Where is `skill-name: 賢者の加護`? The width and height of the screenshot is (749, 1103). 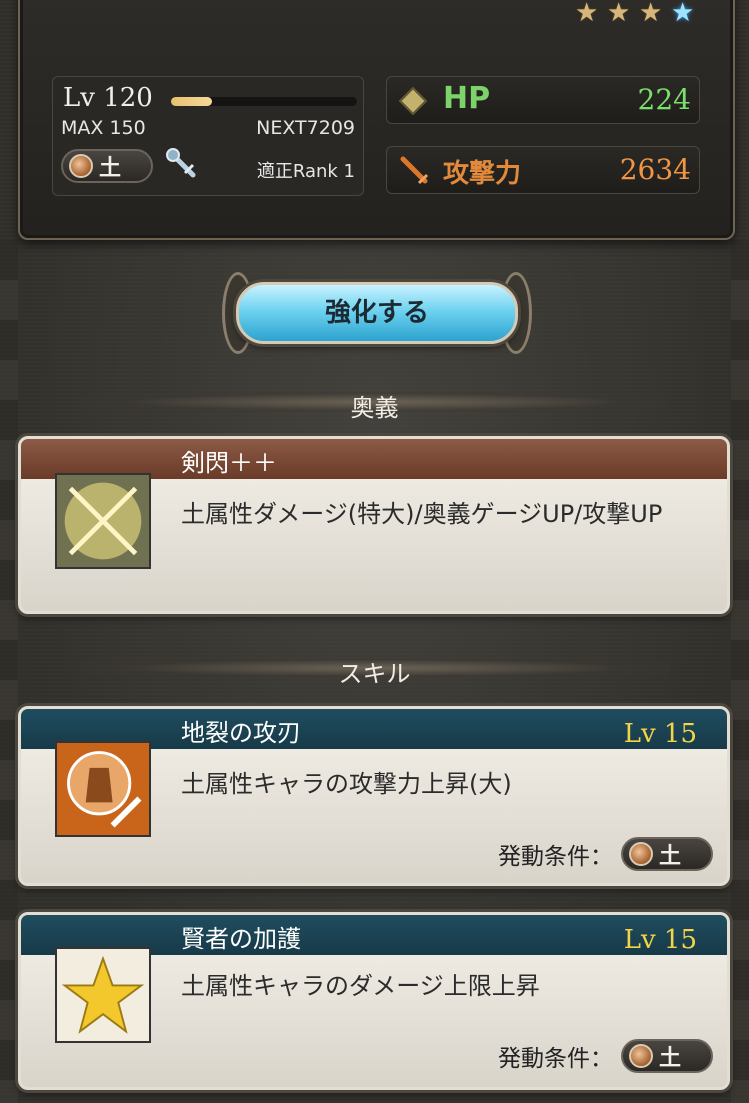 skill-name: 賢者の加護 is located at coordinates (241, 939).